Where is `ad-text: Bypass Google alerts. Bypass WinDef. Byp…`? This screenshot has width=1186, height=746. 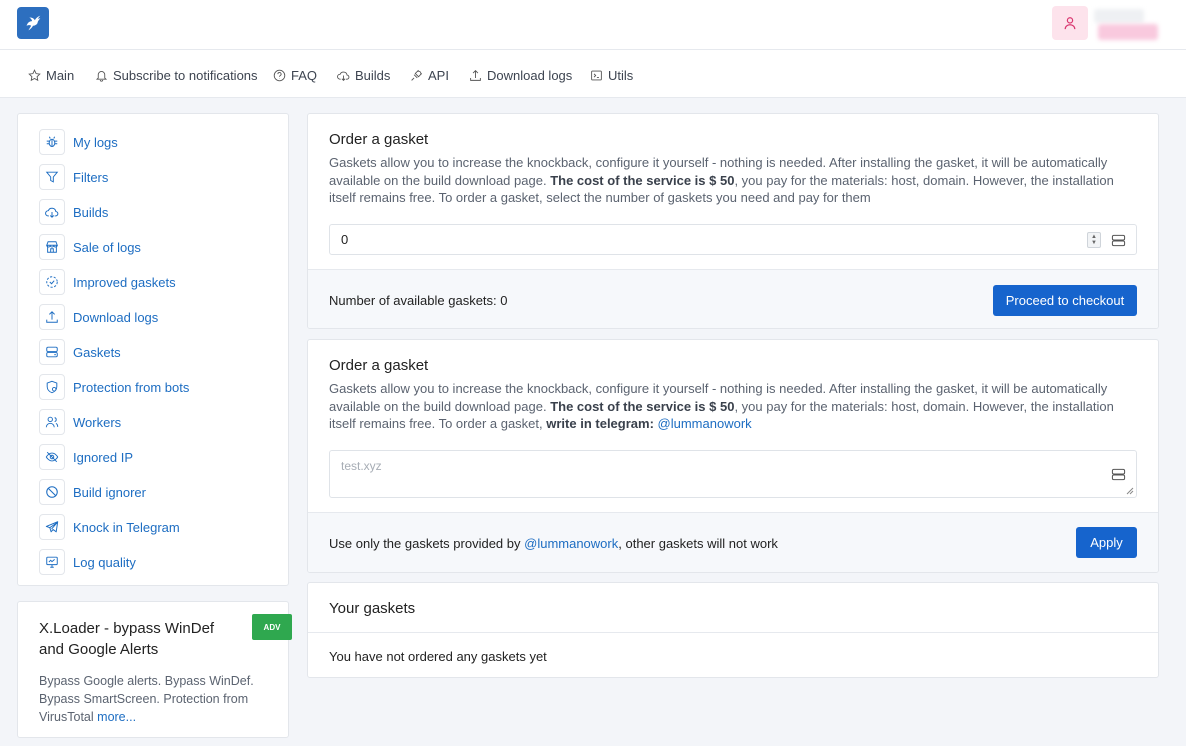 ad-text: Bypass Google alerts. Bypass WinDef. Byp… is located at coordinates (154, 699).